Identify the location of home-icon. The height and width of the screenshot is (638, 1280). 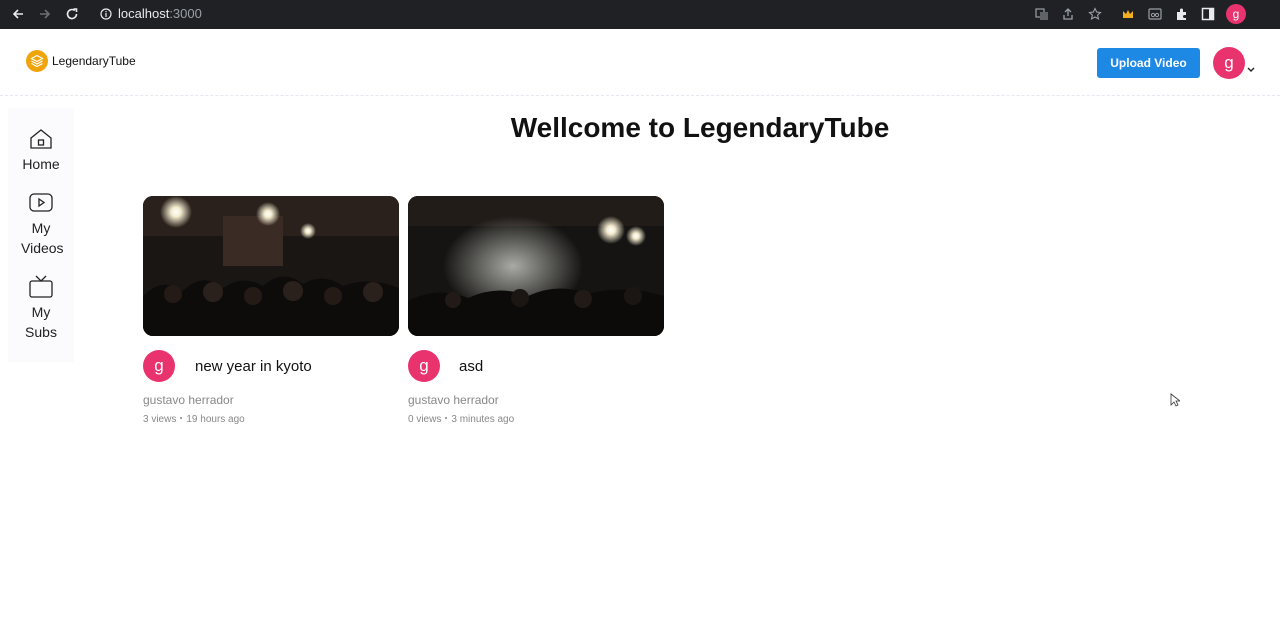
(41, 139).